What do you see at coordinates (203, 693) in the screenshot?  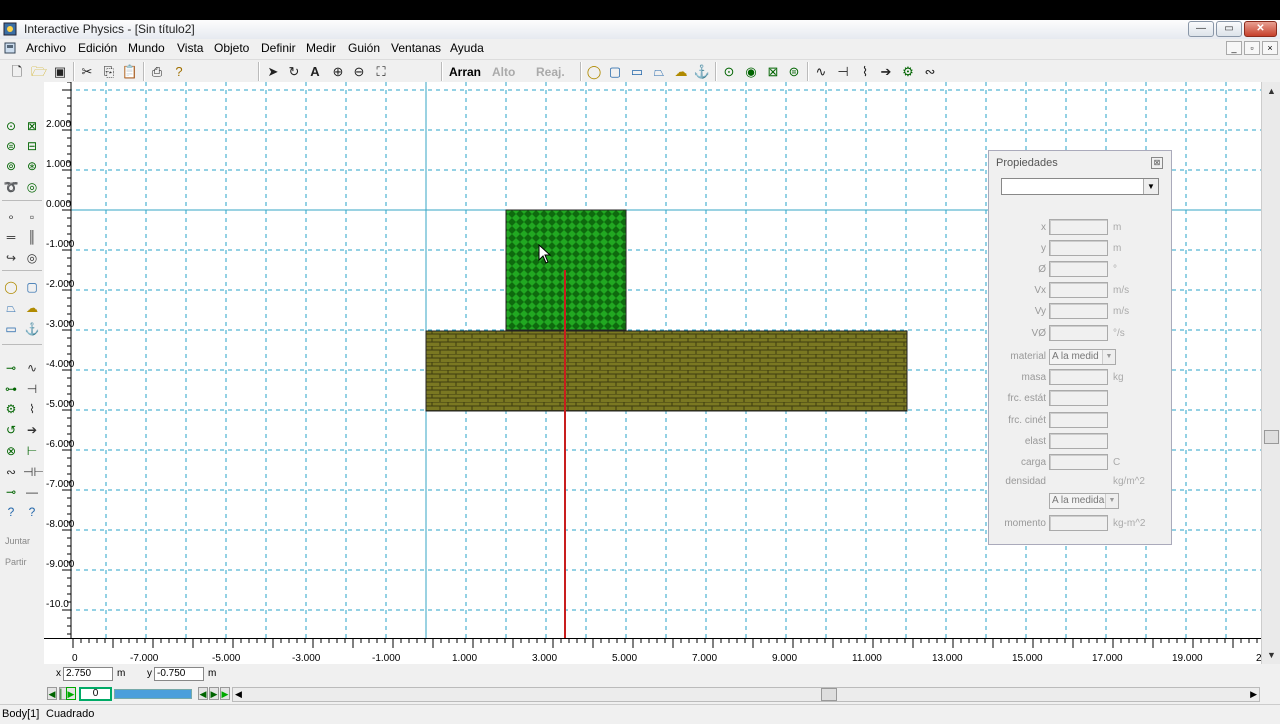 I see `step-forward-button: ◀` at bounding box center [203, 693].